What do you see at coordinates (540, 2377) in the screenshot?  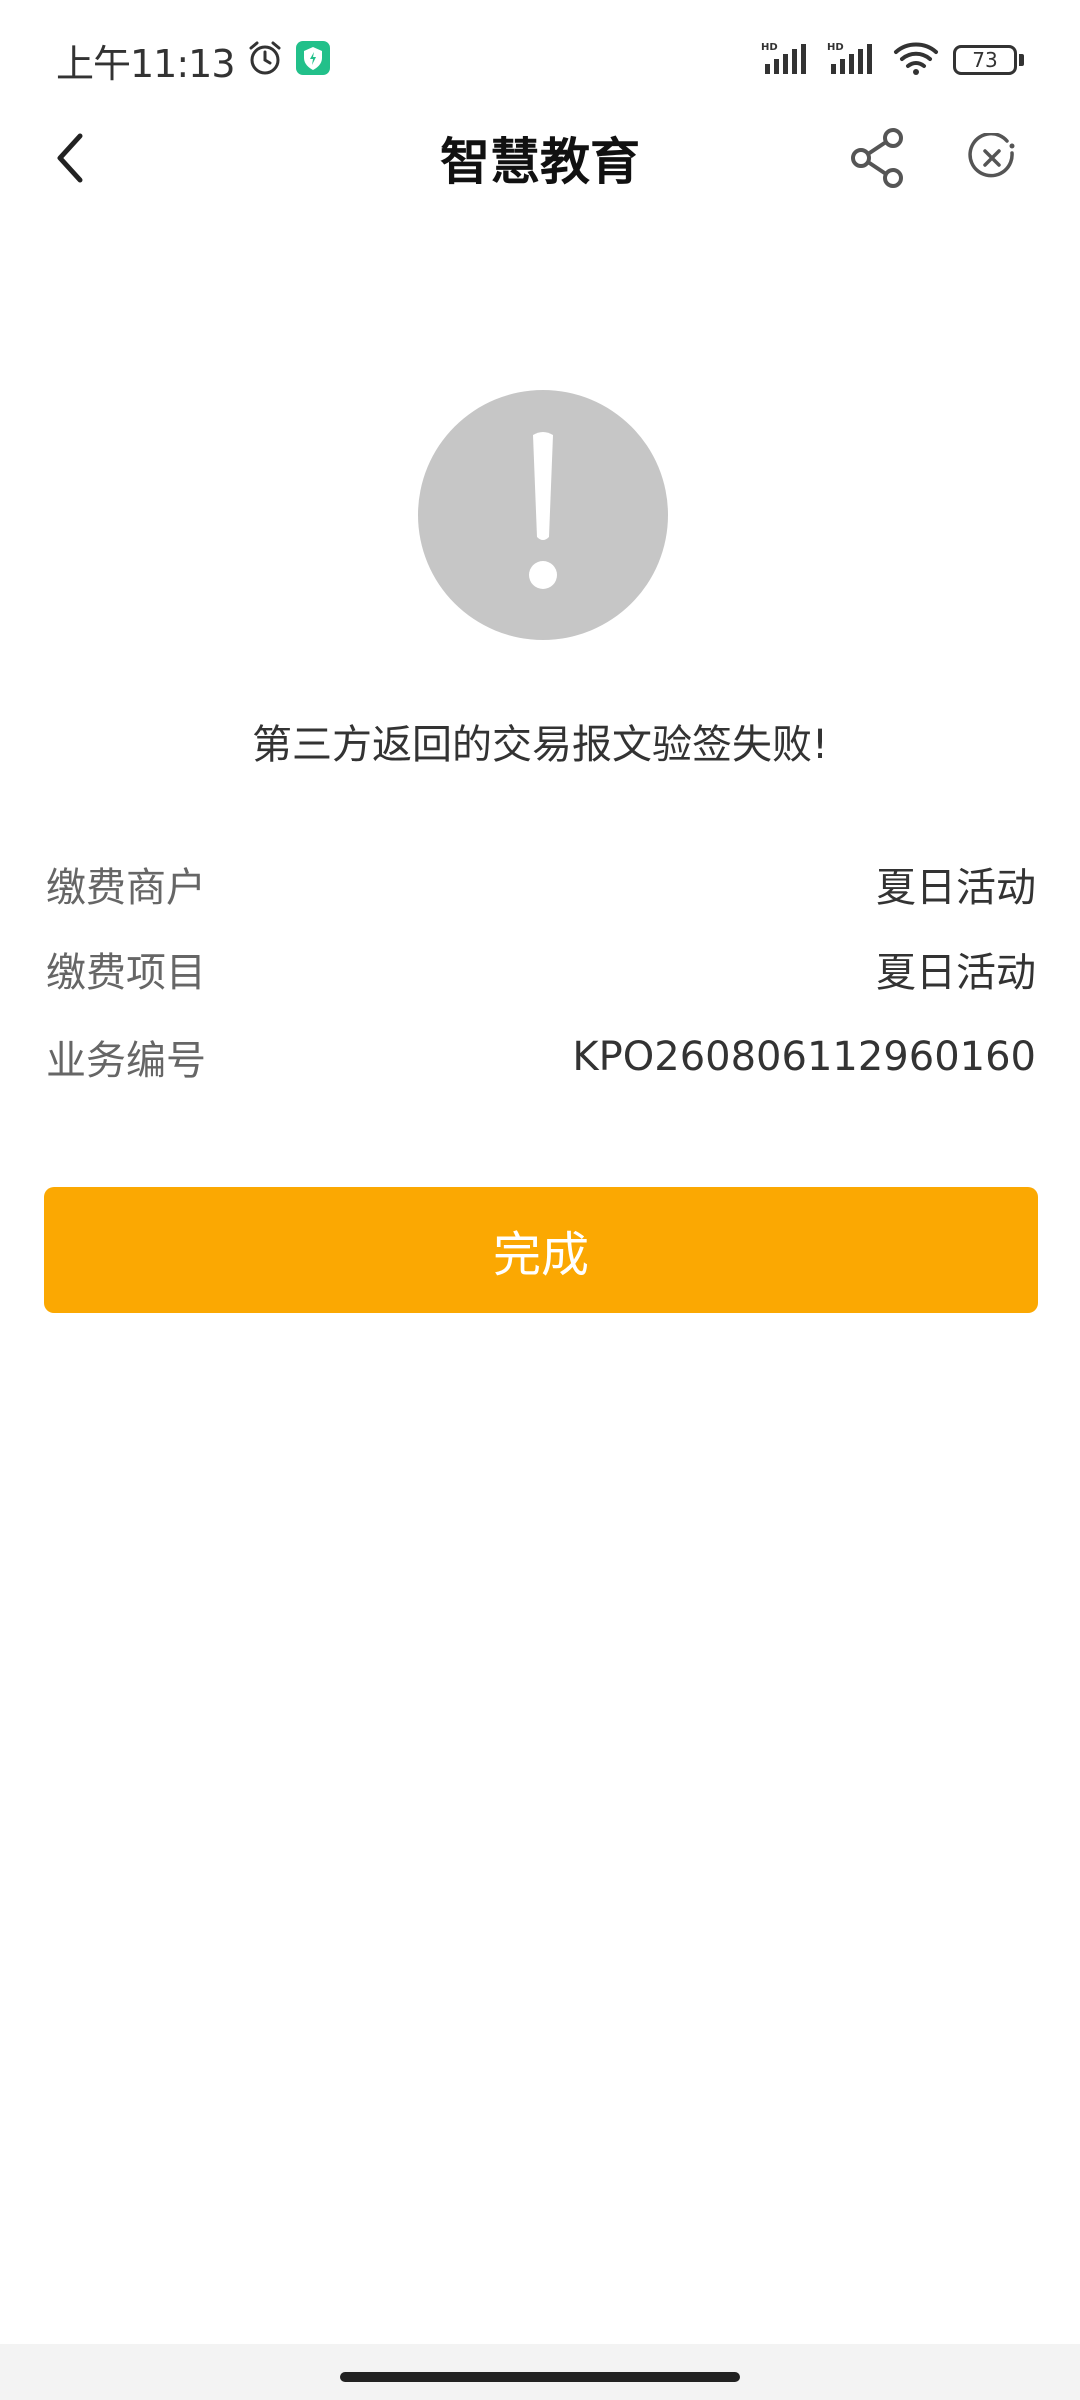 I see `home-indicator` at bounding box center [540, 2377].